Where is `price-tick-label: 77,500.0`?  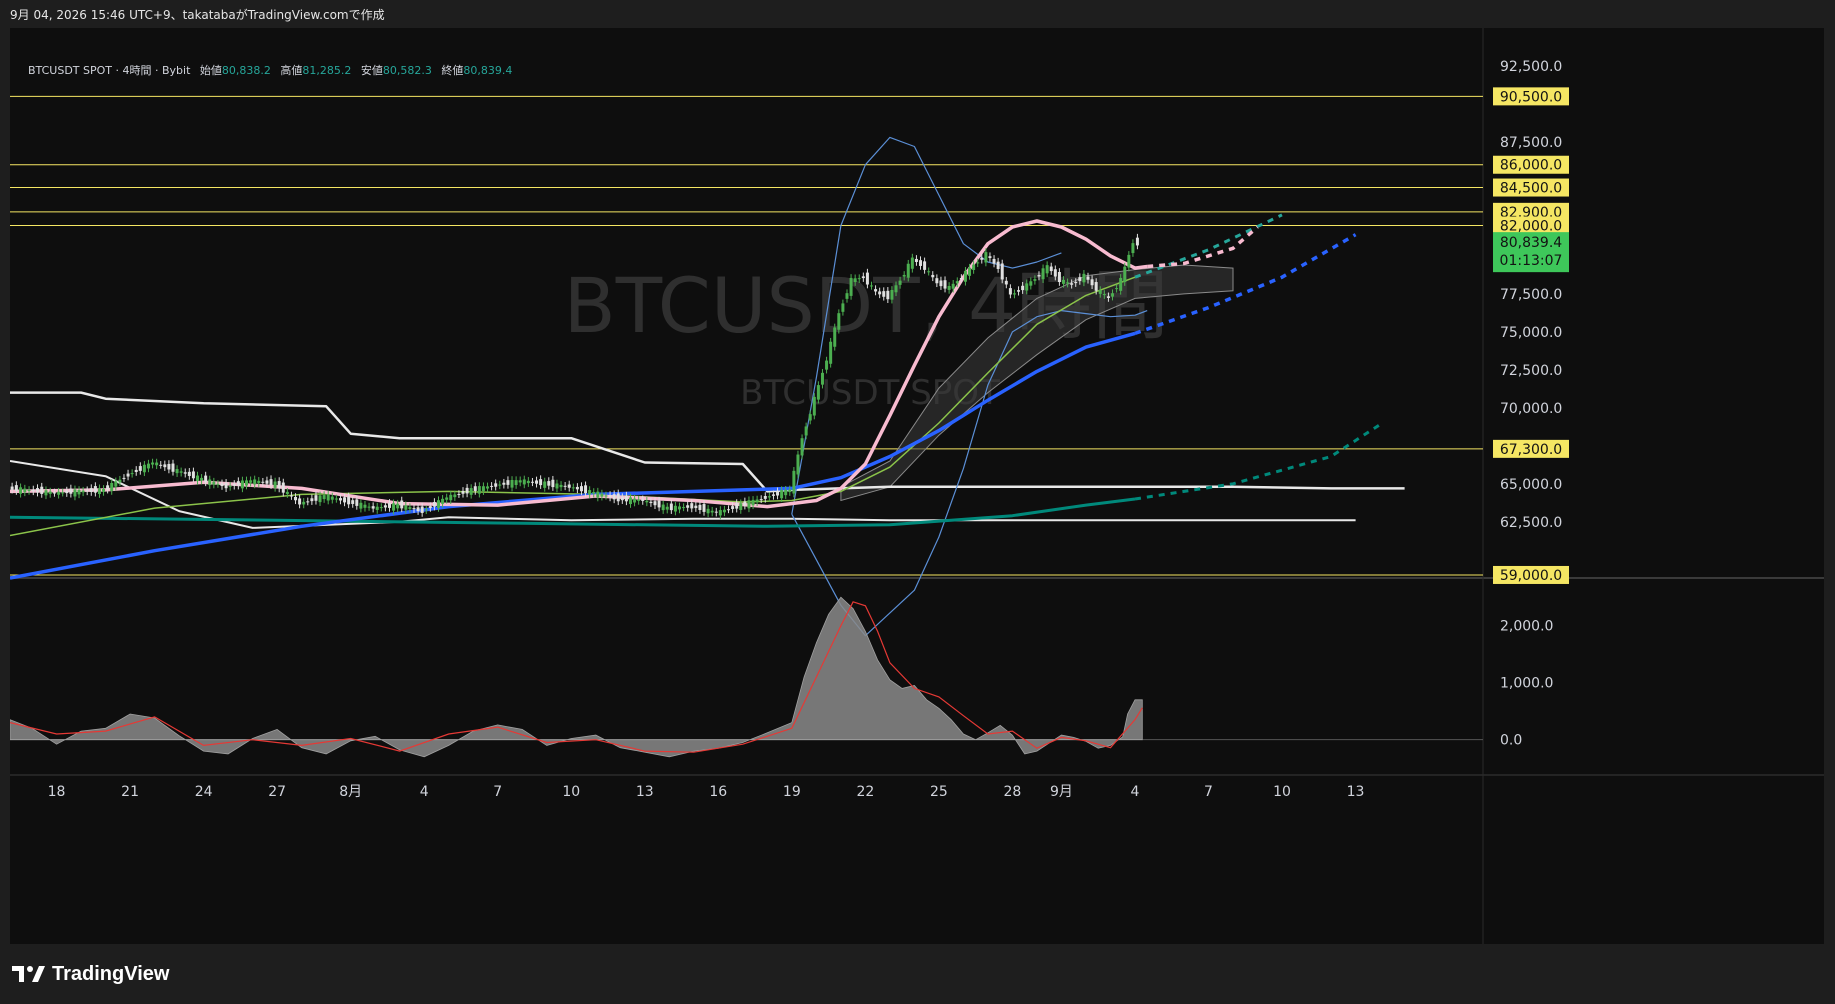 price-tick-label: 77,500.0 is located at coordinates (1531, 295).